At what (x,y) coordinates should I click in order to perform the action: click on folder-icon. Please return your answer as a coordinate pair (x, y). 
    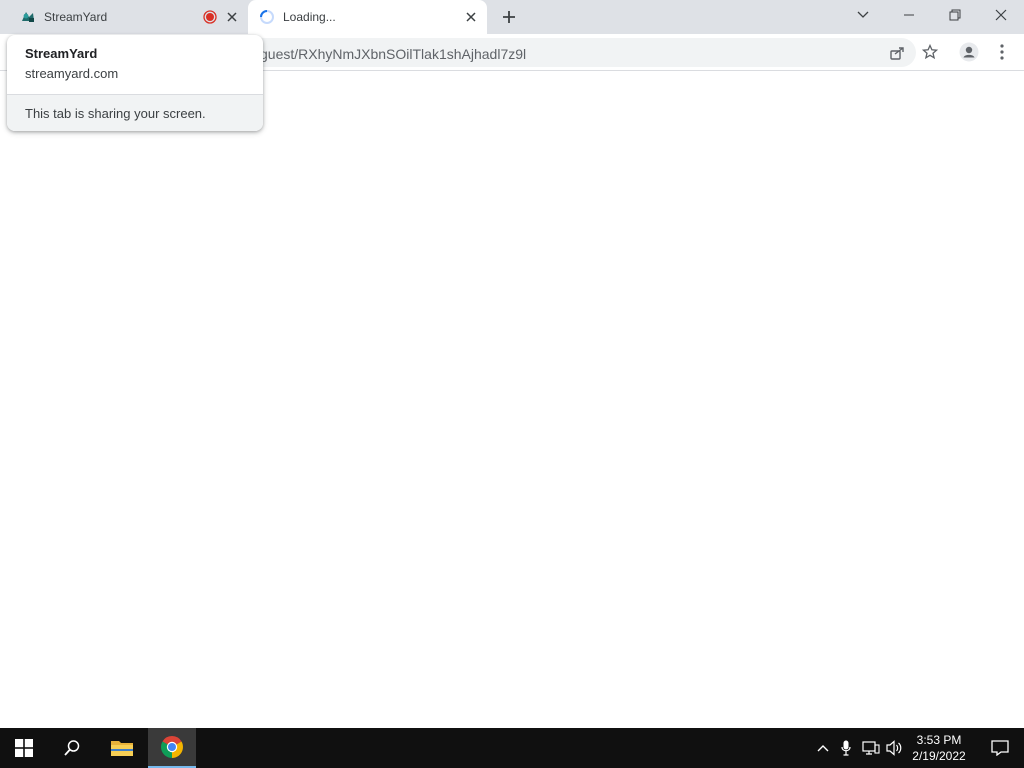
    Looking at the image, I should click on (122, 748).